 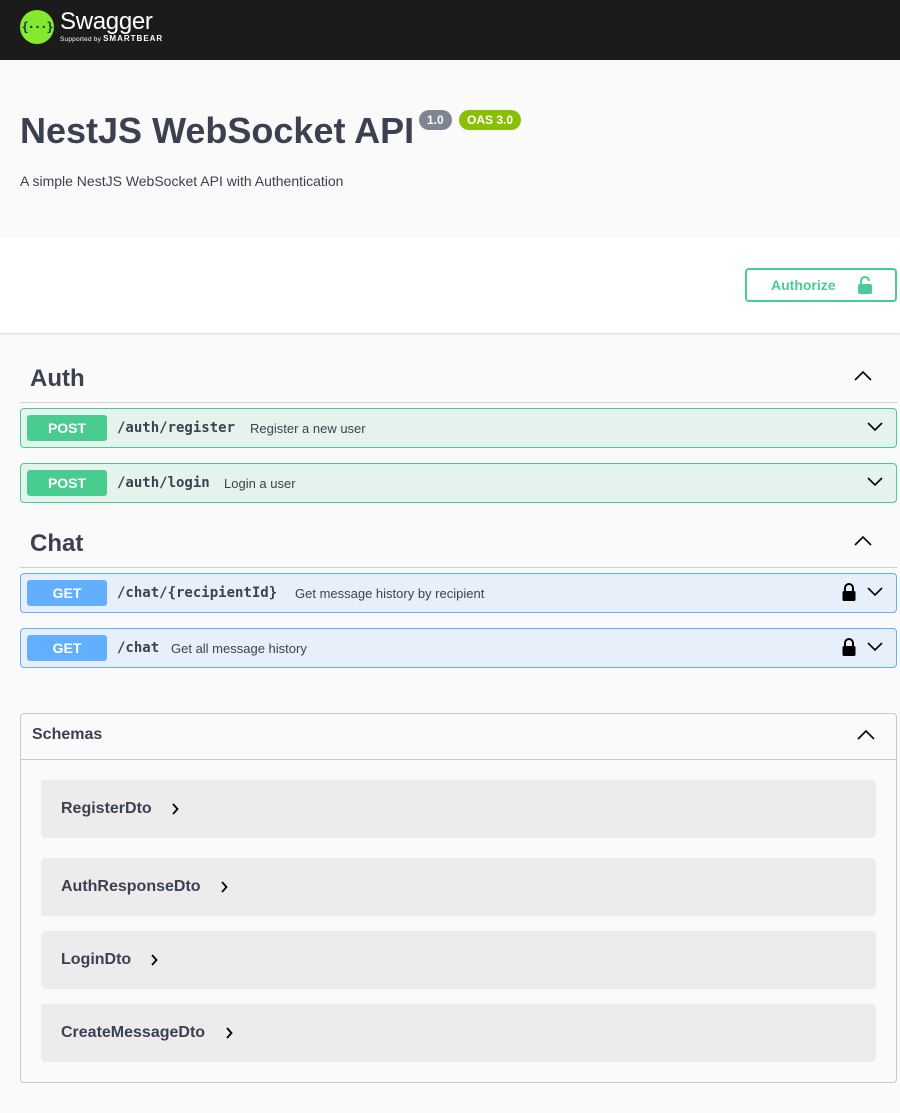 What do you see at coordinates (458, 483) in the screenshot?
I see `operation-post-auth-login: POST /auth/login Login a user` at bounding box center [458, 483].